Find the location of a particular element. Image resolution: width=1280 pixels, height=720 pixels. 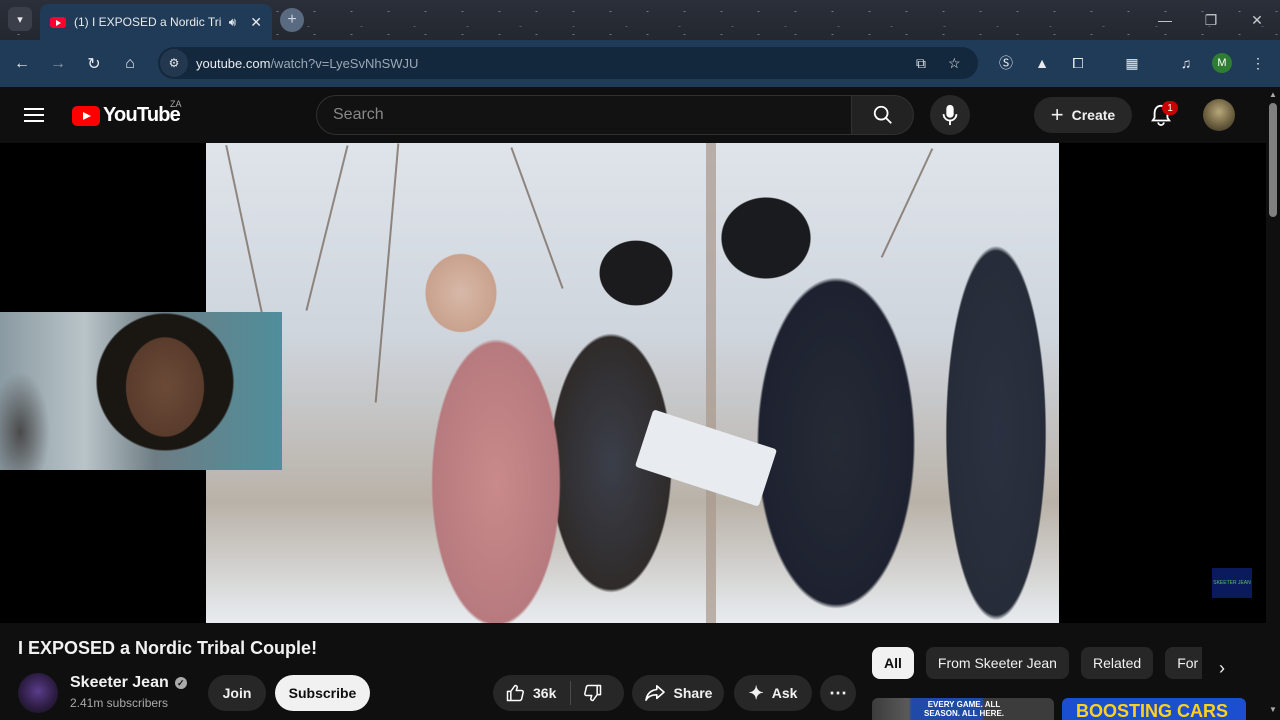

tab-search-button: ▾ is located at coordinates (20, 19).